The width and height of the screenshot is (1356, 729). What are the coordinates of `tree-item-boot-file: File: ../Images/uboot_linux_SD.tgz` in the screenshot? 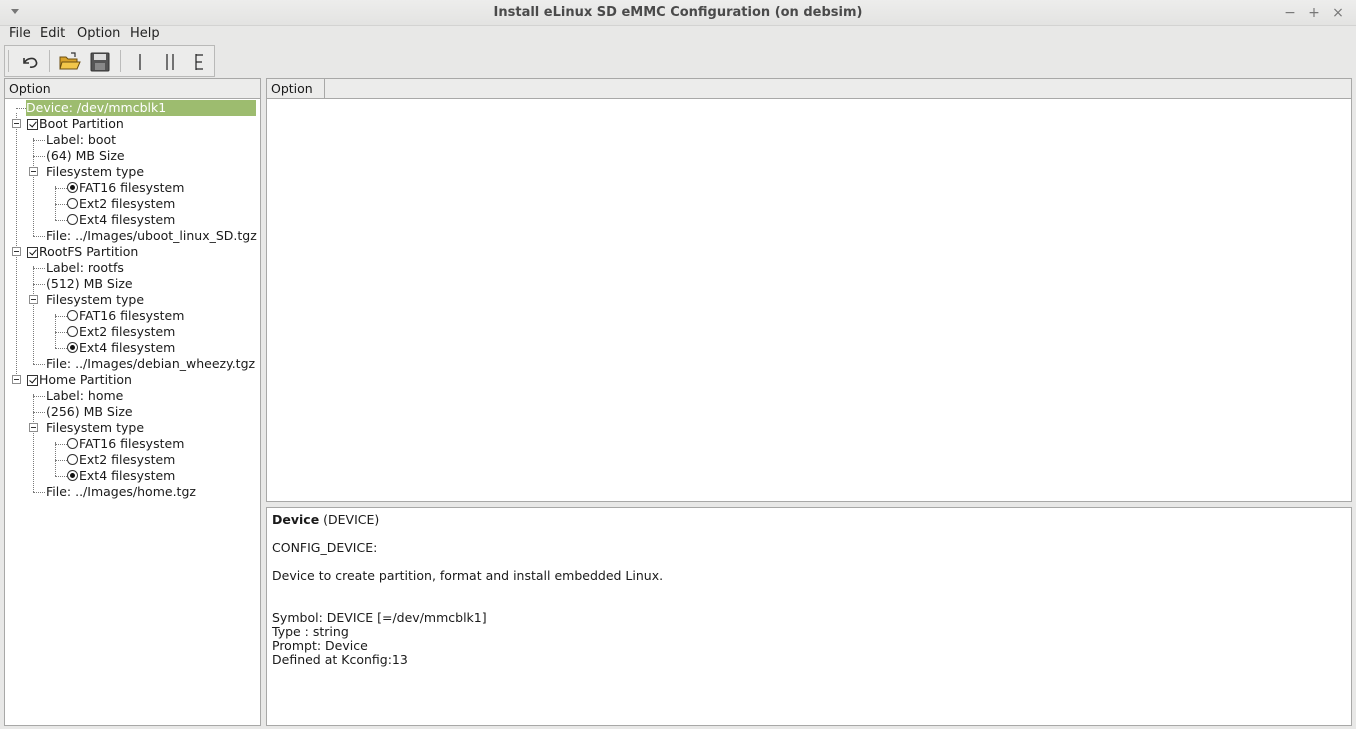 It's located at (151, 236).